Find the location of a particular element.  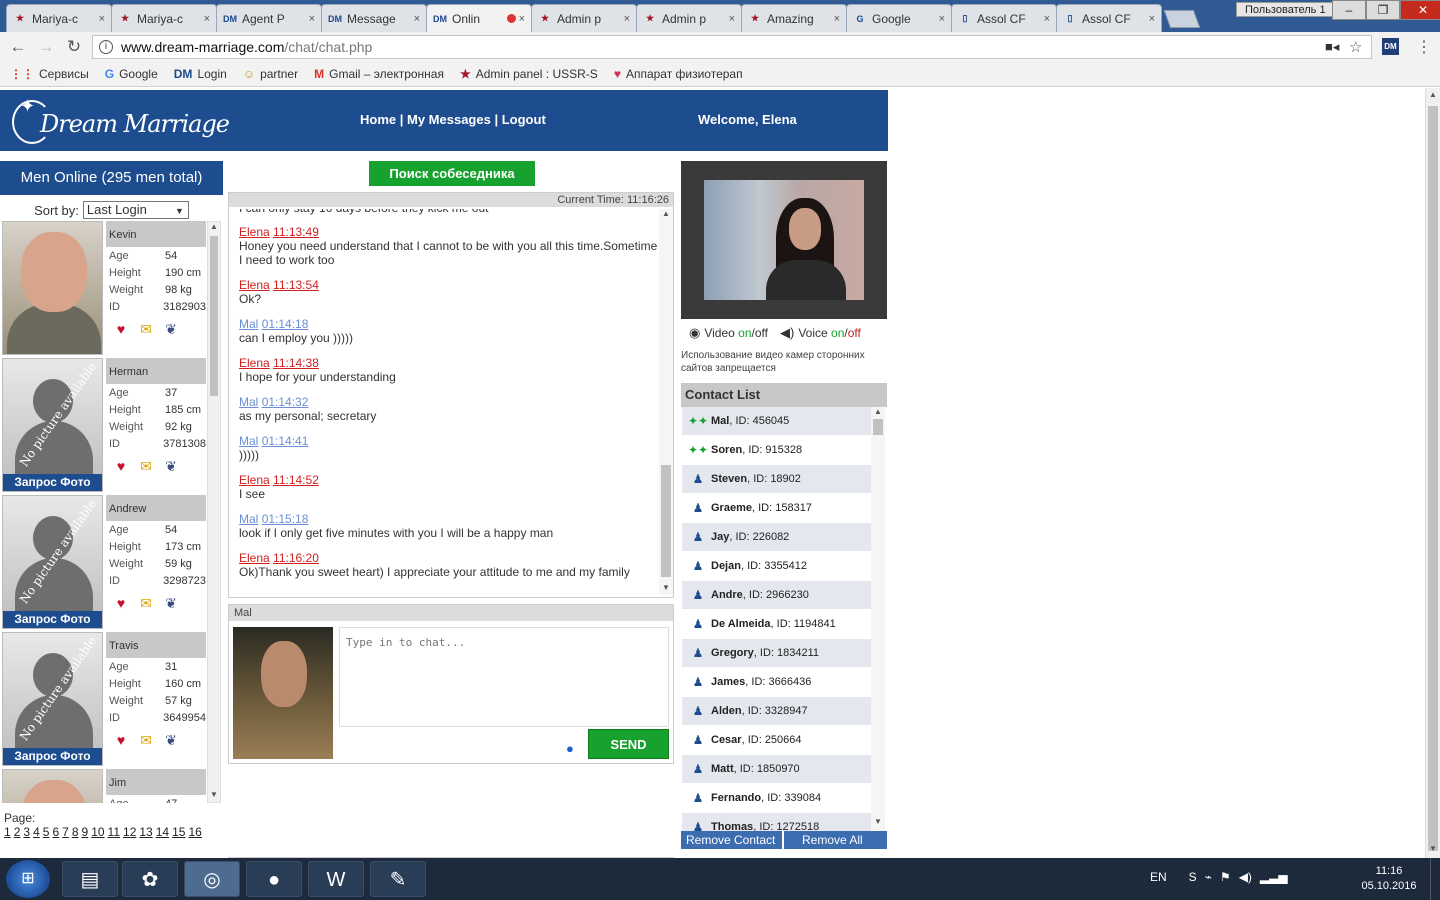

men-list-scroll-thumb is located at coordinates (214, 316).